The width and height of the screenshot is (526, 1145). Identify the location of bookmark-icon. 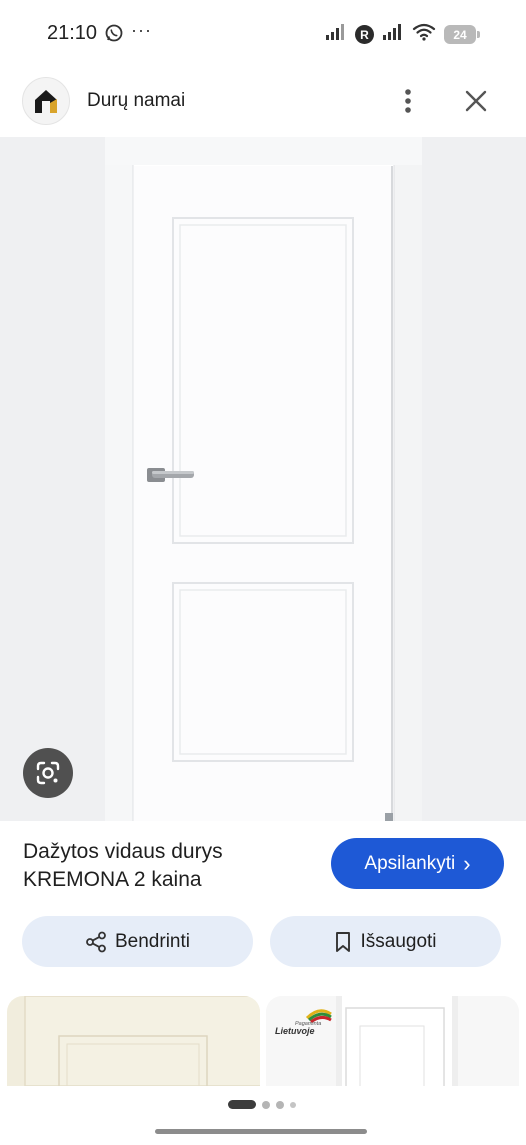
(343, 941).